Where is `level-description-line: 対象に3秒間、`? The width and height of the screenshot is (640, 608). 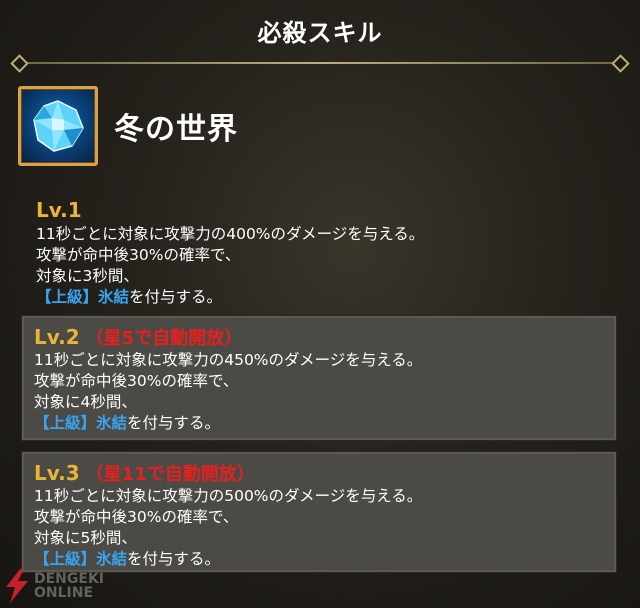 level-description-line: 対象に3秒間、 is located at coordinates (87, 276).